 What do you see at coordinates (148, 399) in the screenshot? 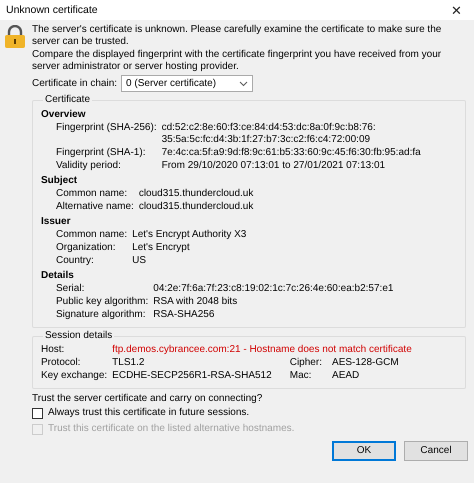
I see `trust-question: Trust the server certificate and carry on connecting?` at bounding box center [148, 399].